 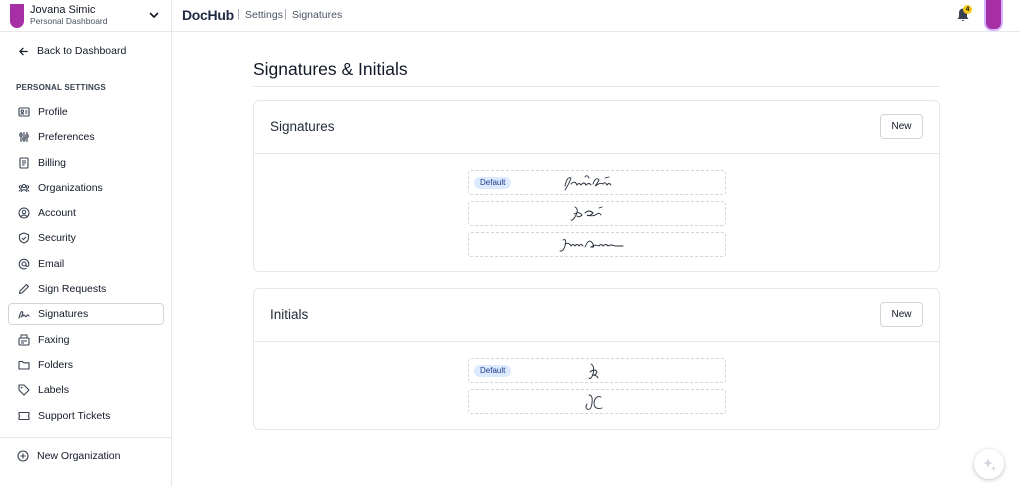 What do you see at coordinates (24, 163) in the screenshot?
I see `receipt-icon` at bounding box center [24, 163].